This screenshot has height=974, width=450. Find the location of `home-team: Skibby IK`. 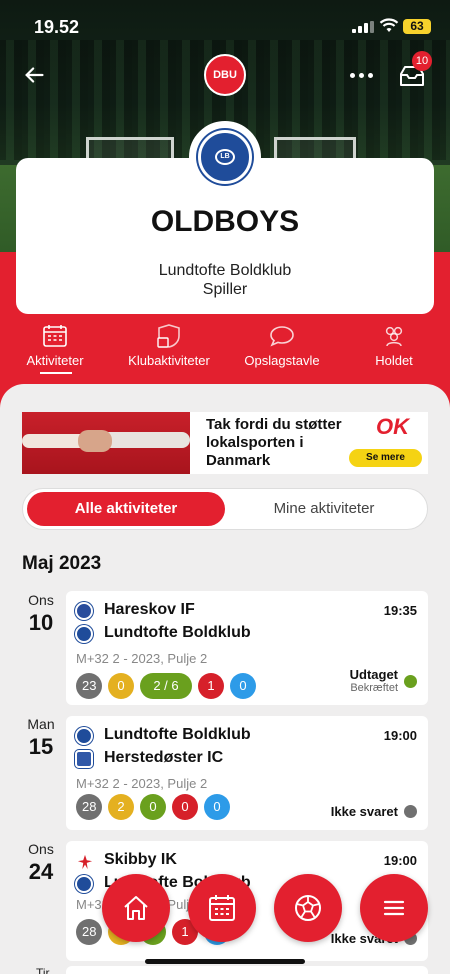

home-team: Skibby IK is located at coordinates (140, 859).